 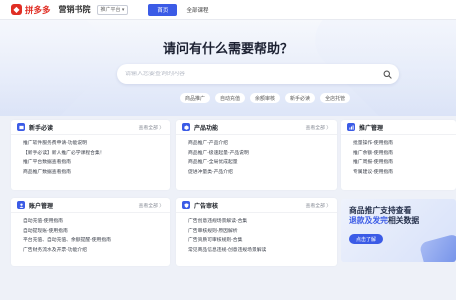 I want to click on article-link: 【新手必读】新人推广必学课程合集！, so click(x=92, y=154).